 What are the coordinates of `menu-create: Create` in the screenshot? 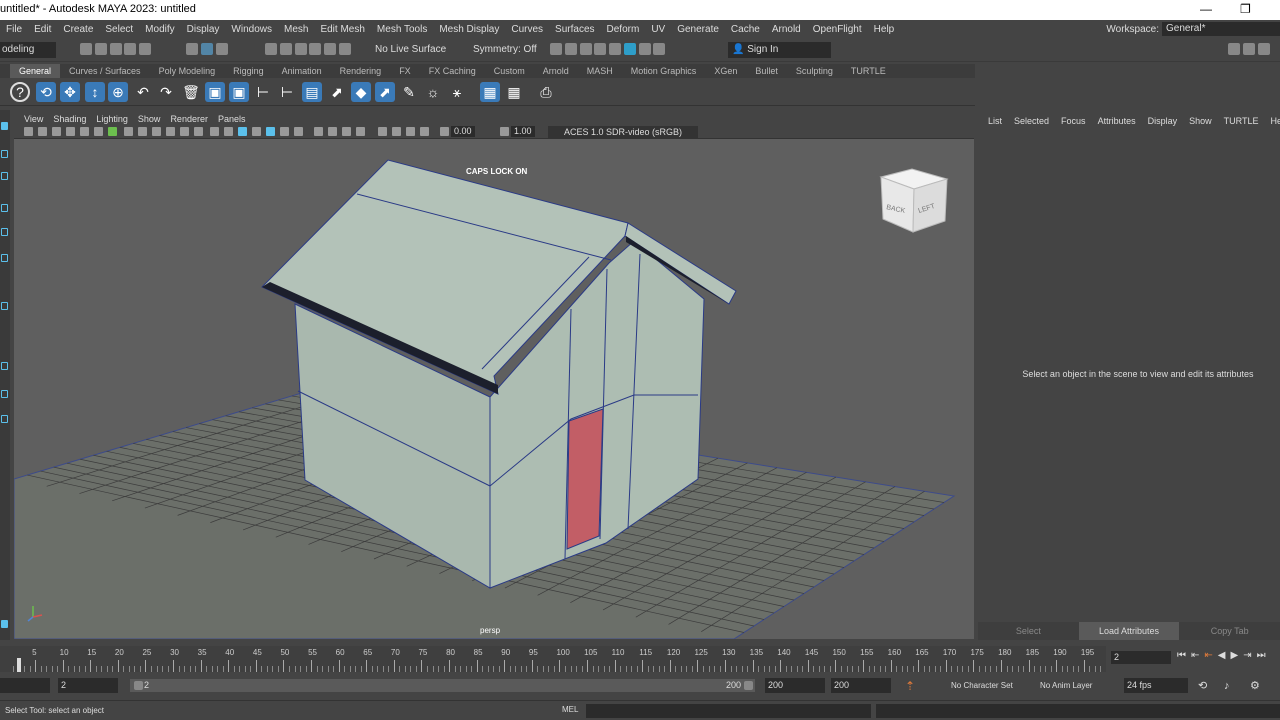 It's located at (78, 29).